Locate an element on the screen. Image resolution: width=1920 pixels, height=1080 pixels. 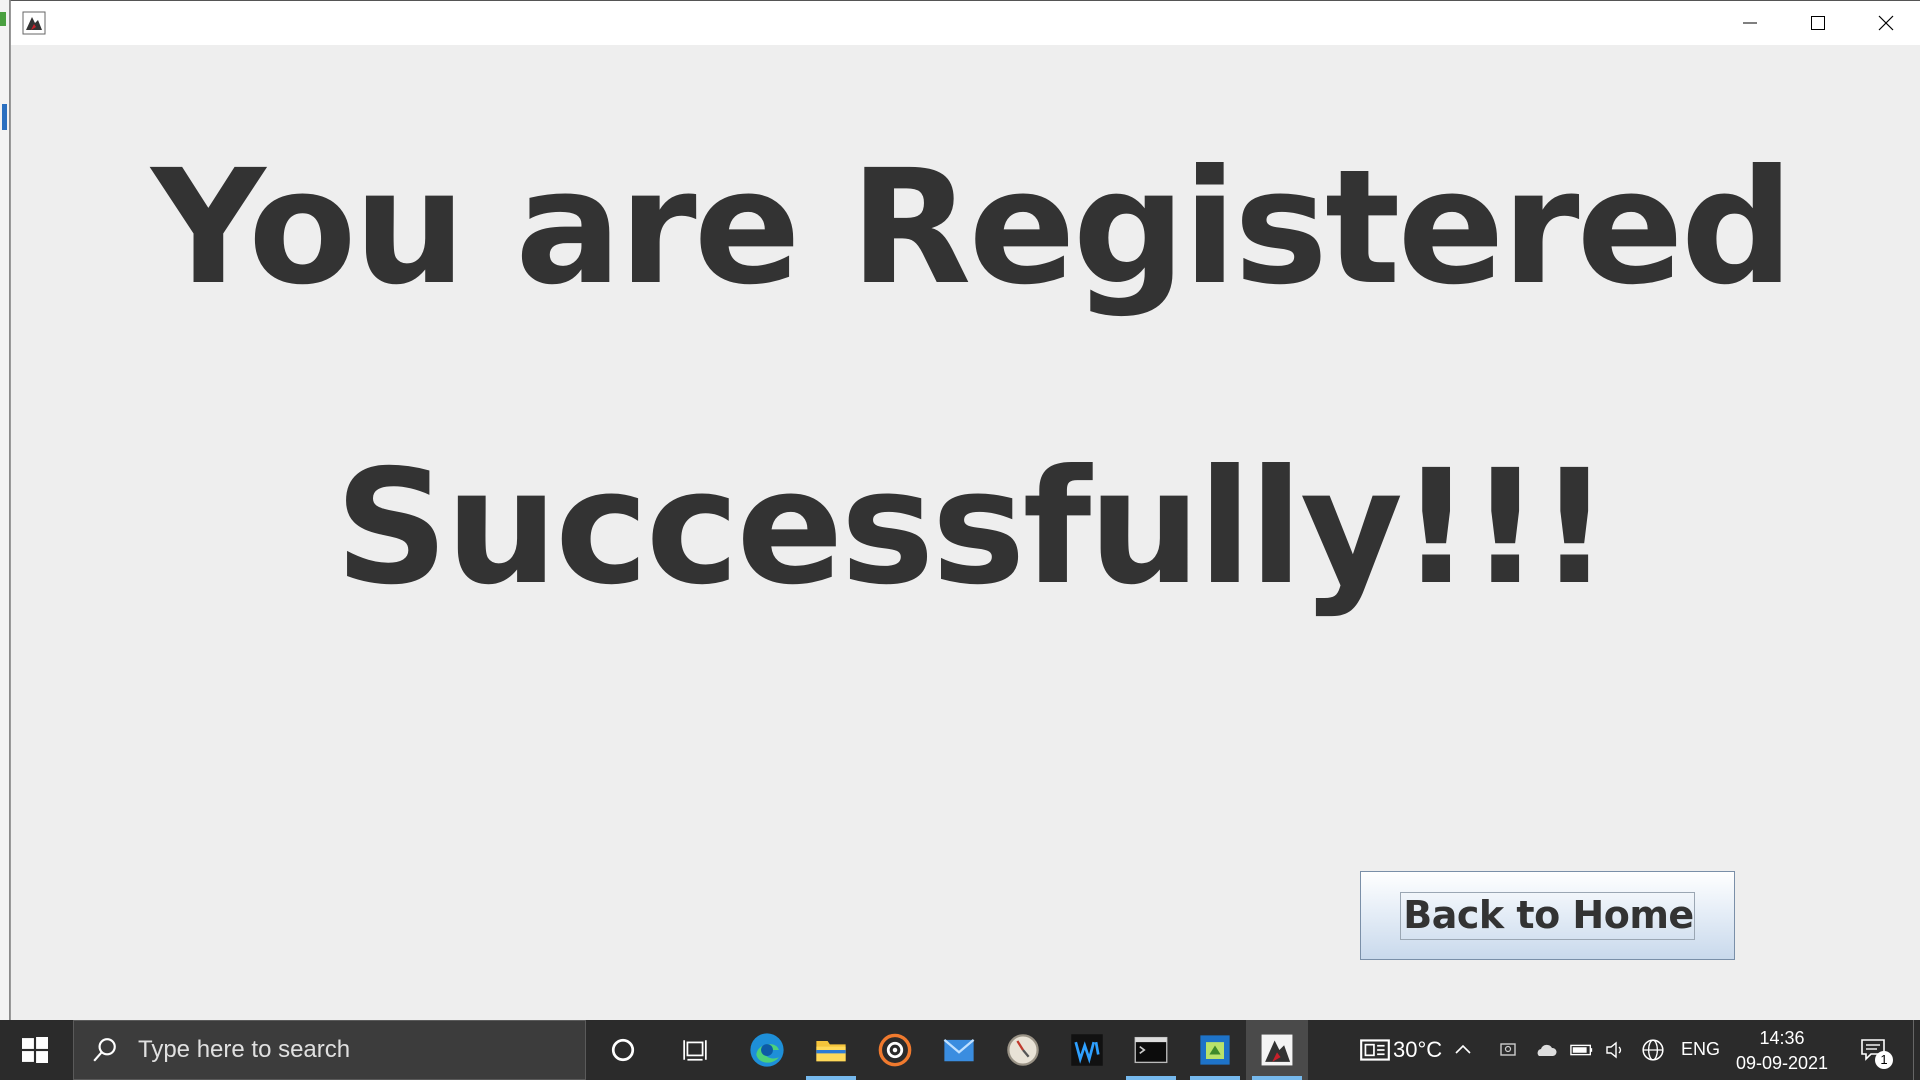
volume-tray is located at coordinates (1616, 1050).